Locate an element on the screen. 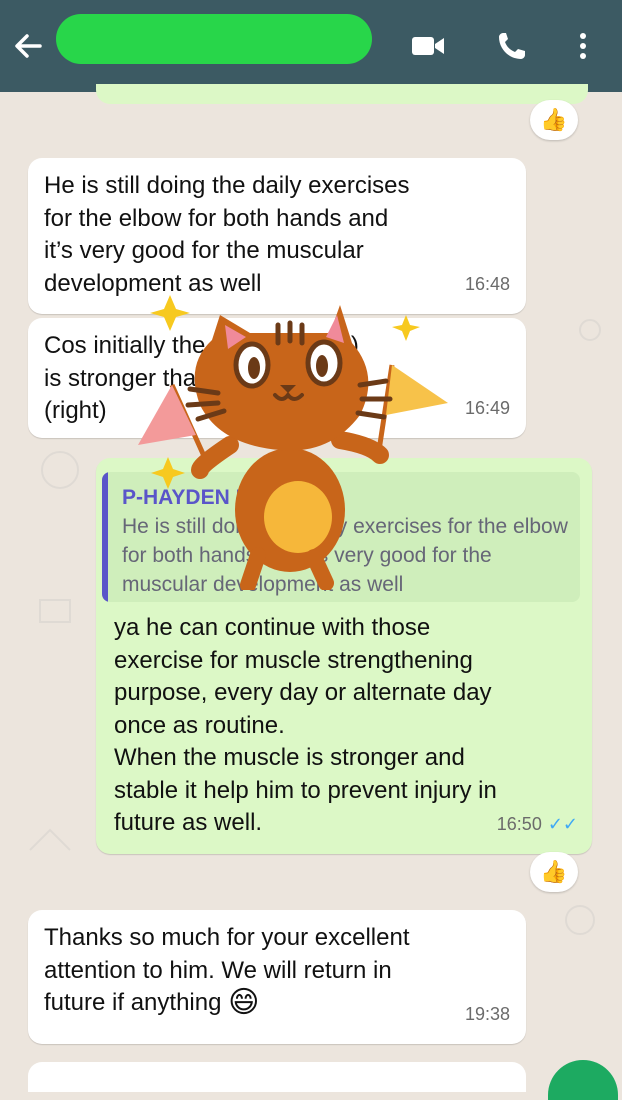  message-time: 16:50 is located at coordinates (519, 823).